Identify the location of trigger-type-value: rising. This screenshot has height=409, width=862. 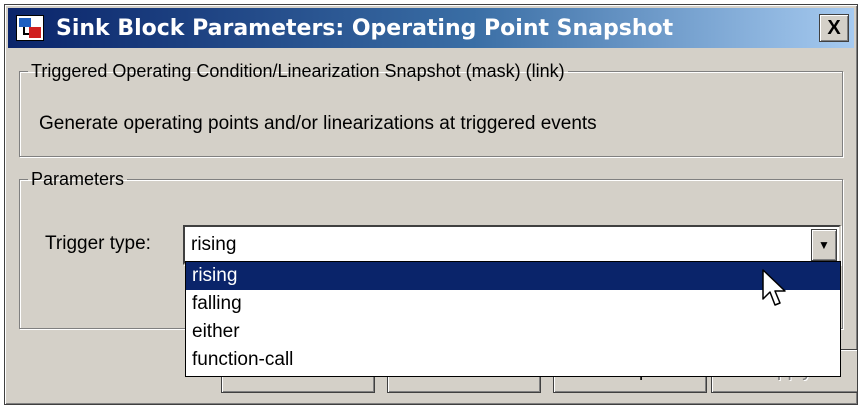
(214, 244).